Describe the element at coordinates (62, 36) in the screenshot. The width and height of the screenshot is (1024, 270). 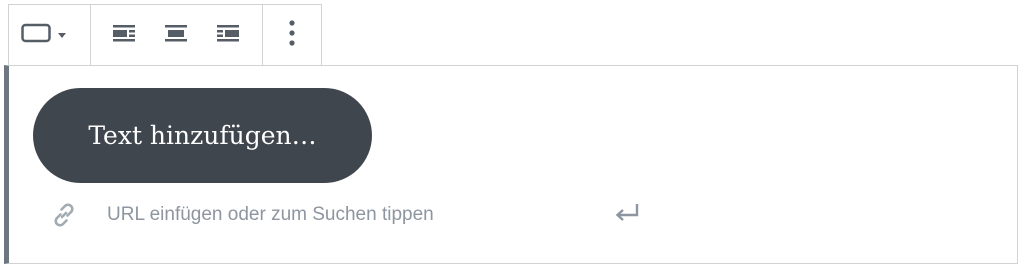
I see `caret-down-icon` at that location.